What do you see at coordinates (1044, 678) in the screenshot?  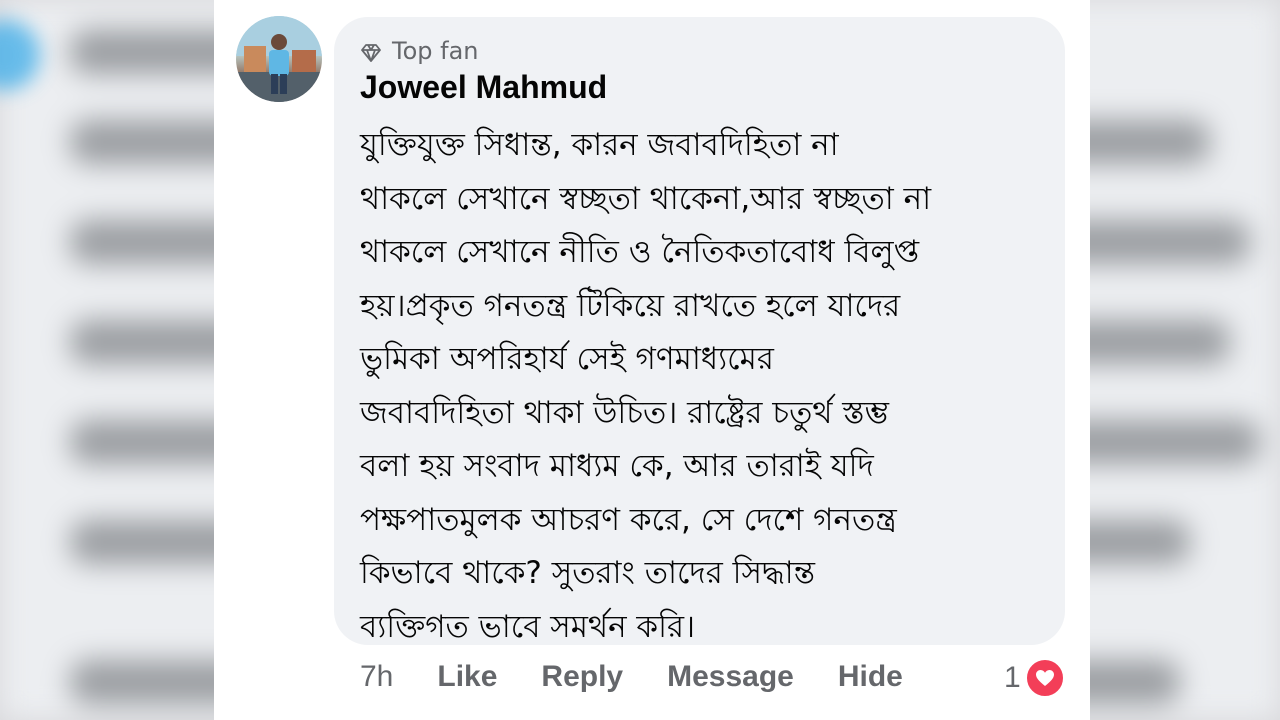 I see `heart-icon` at bounding box center [1044, 678].